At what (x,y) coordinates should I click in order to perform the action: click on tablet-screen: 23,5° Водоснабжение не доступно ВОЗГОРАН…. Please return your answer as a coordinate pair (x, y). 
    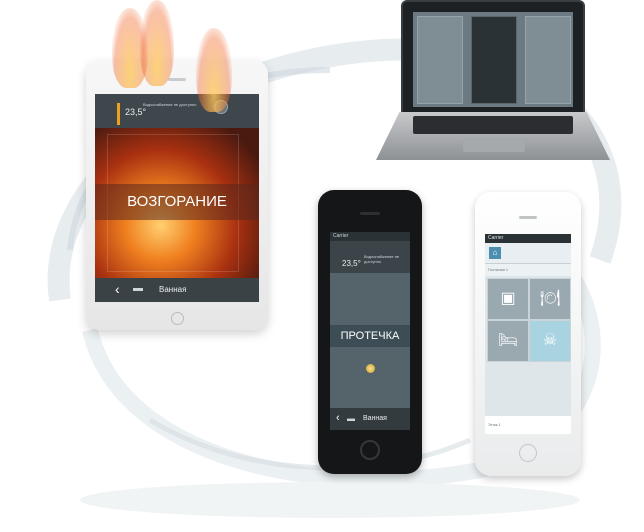
    Looking at the image, I should click on (177, 198).